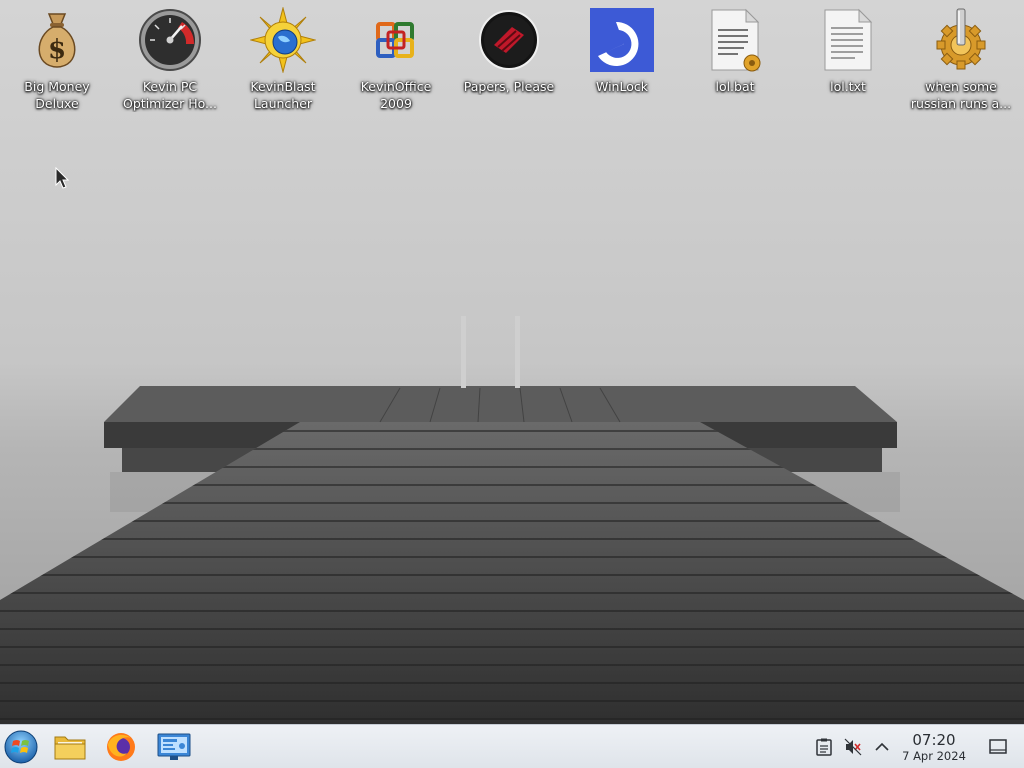  I want to click on file-manager-button, so click(70, 747).